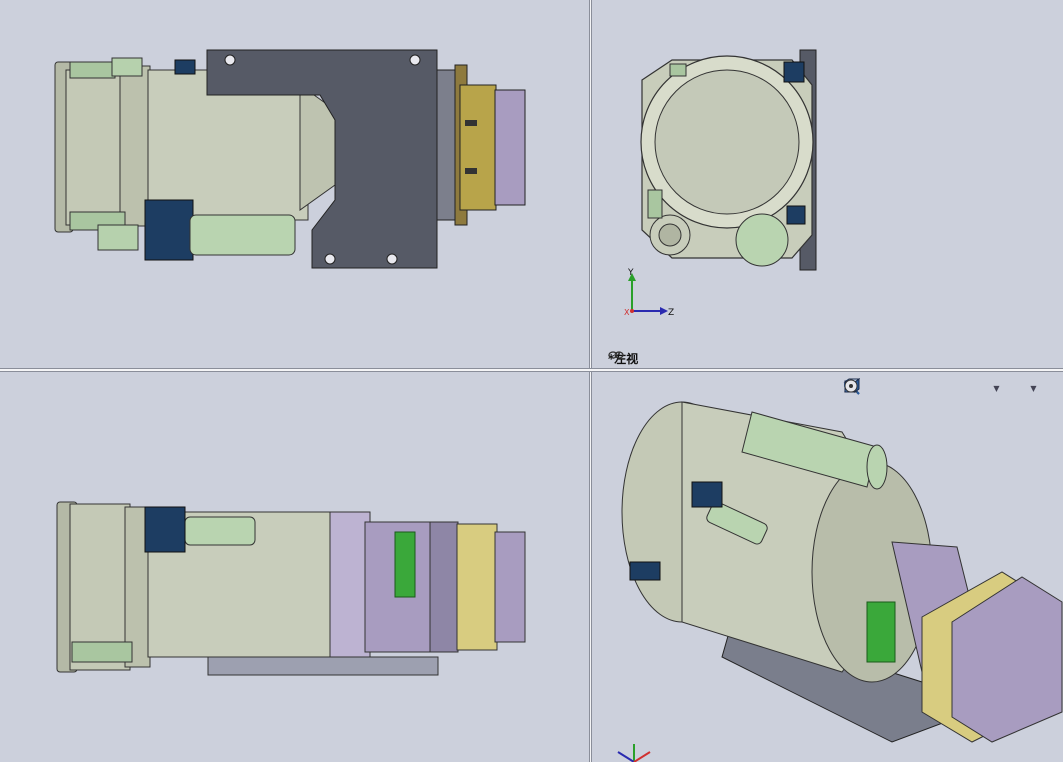 This screenshot has width=1063, height=762. I want to click on link-icon, so click(616, 355).